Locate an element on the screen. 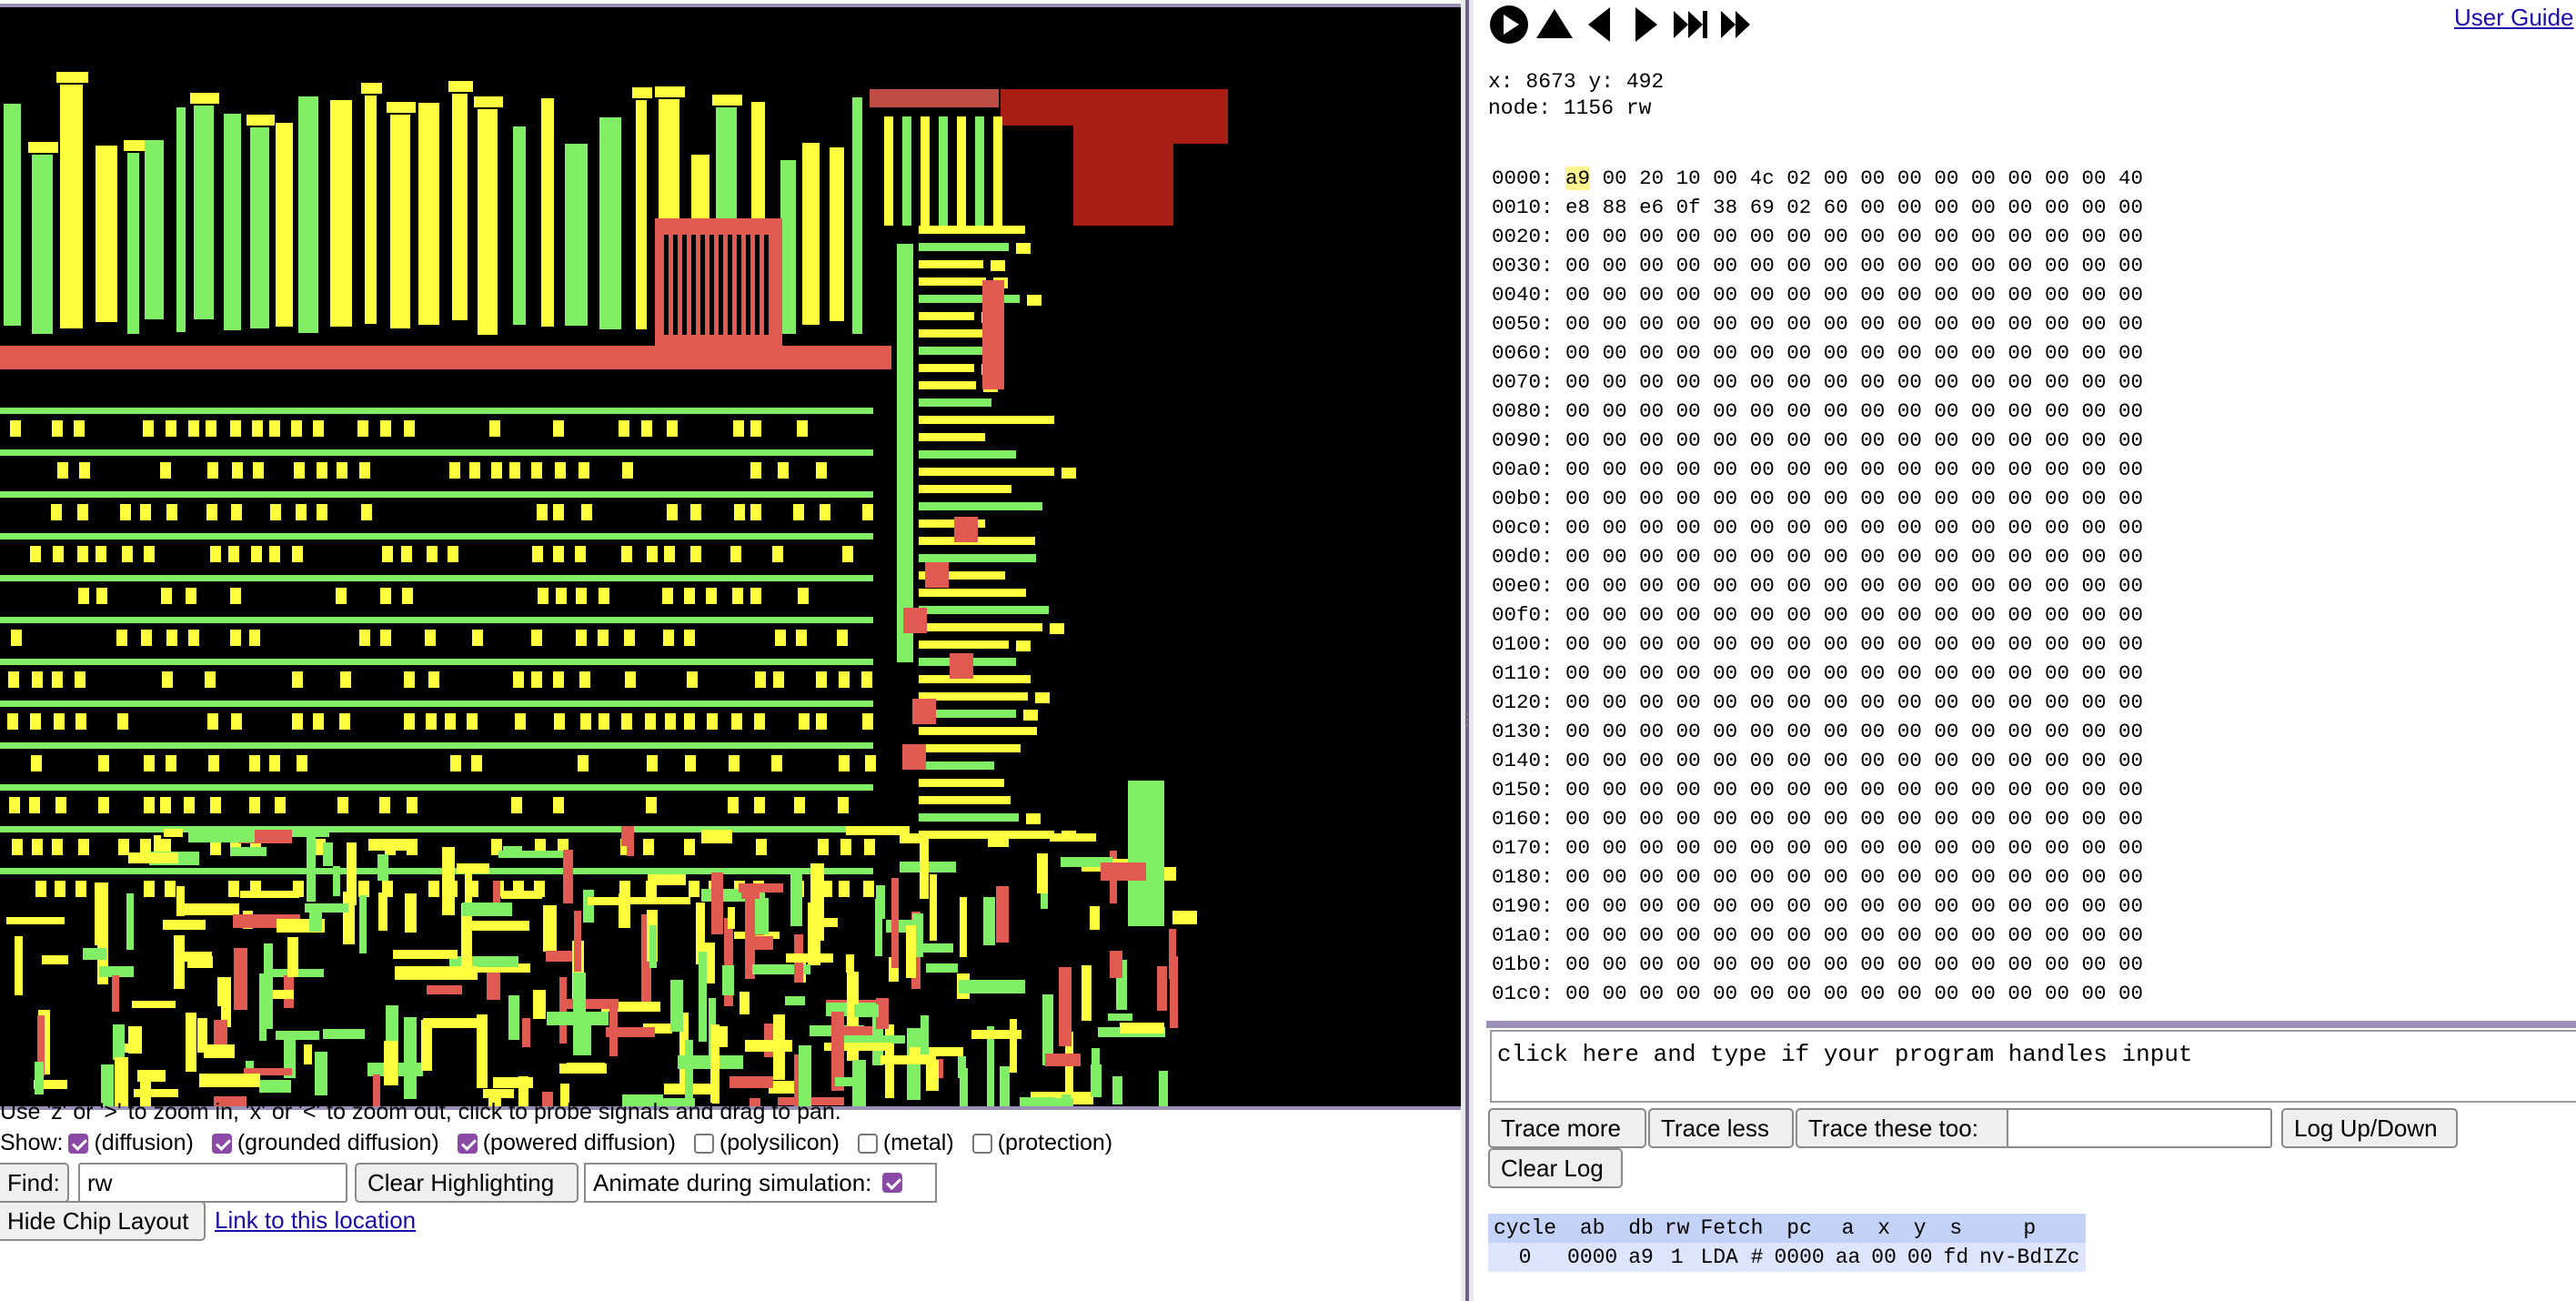 The width and height of the screenshot is (2576, 1301). trace-these-too-input is located at coordinates (2139, 1128).